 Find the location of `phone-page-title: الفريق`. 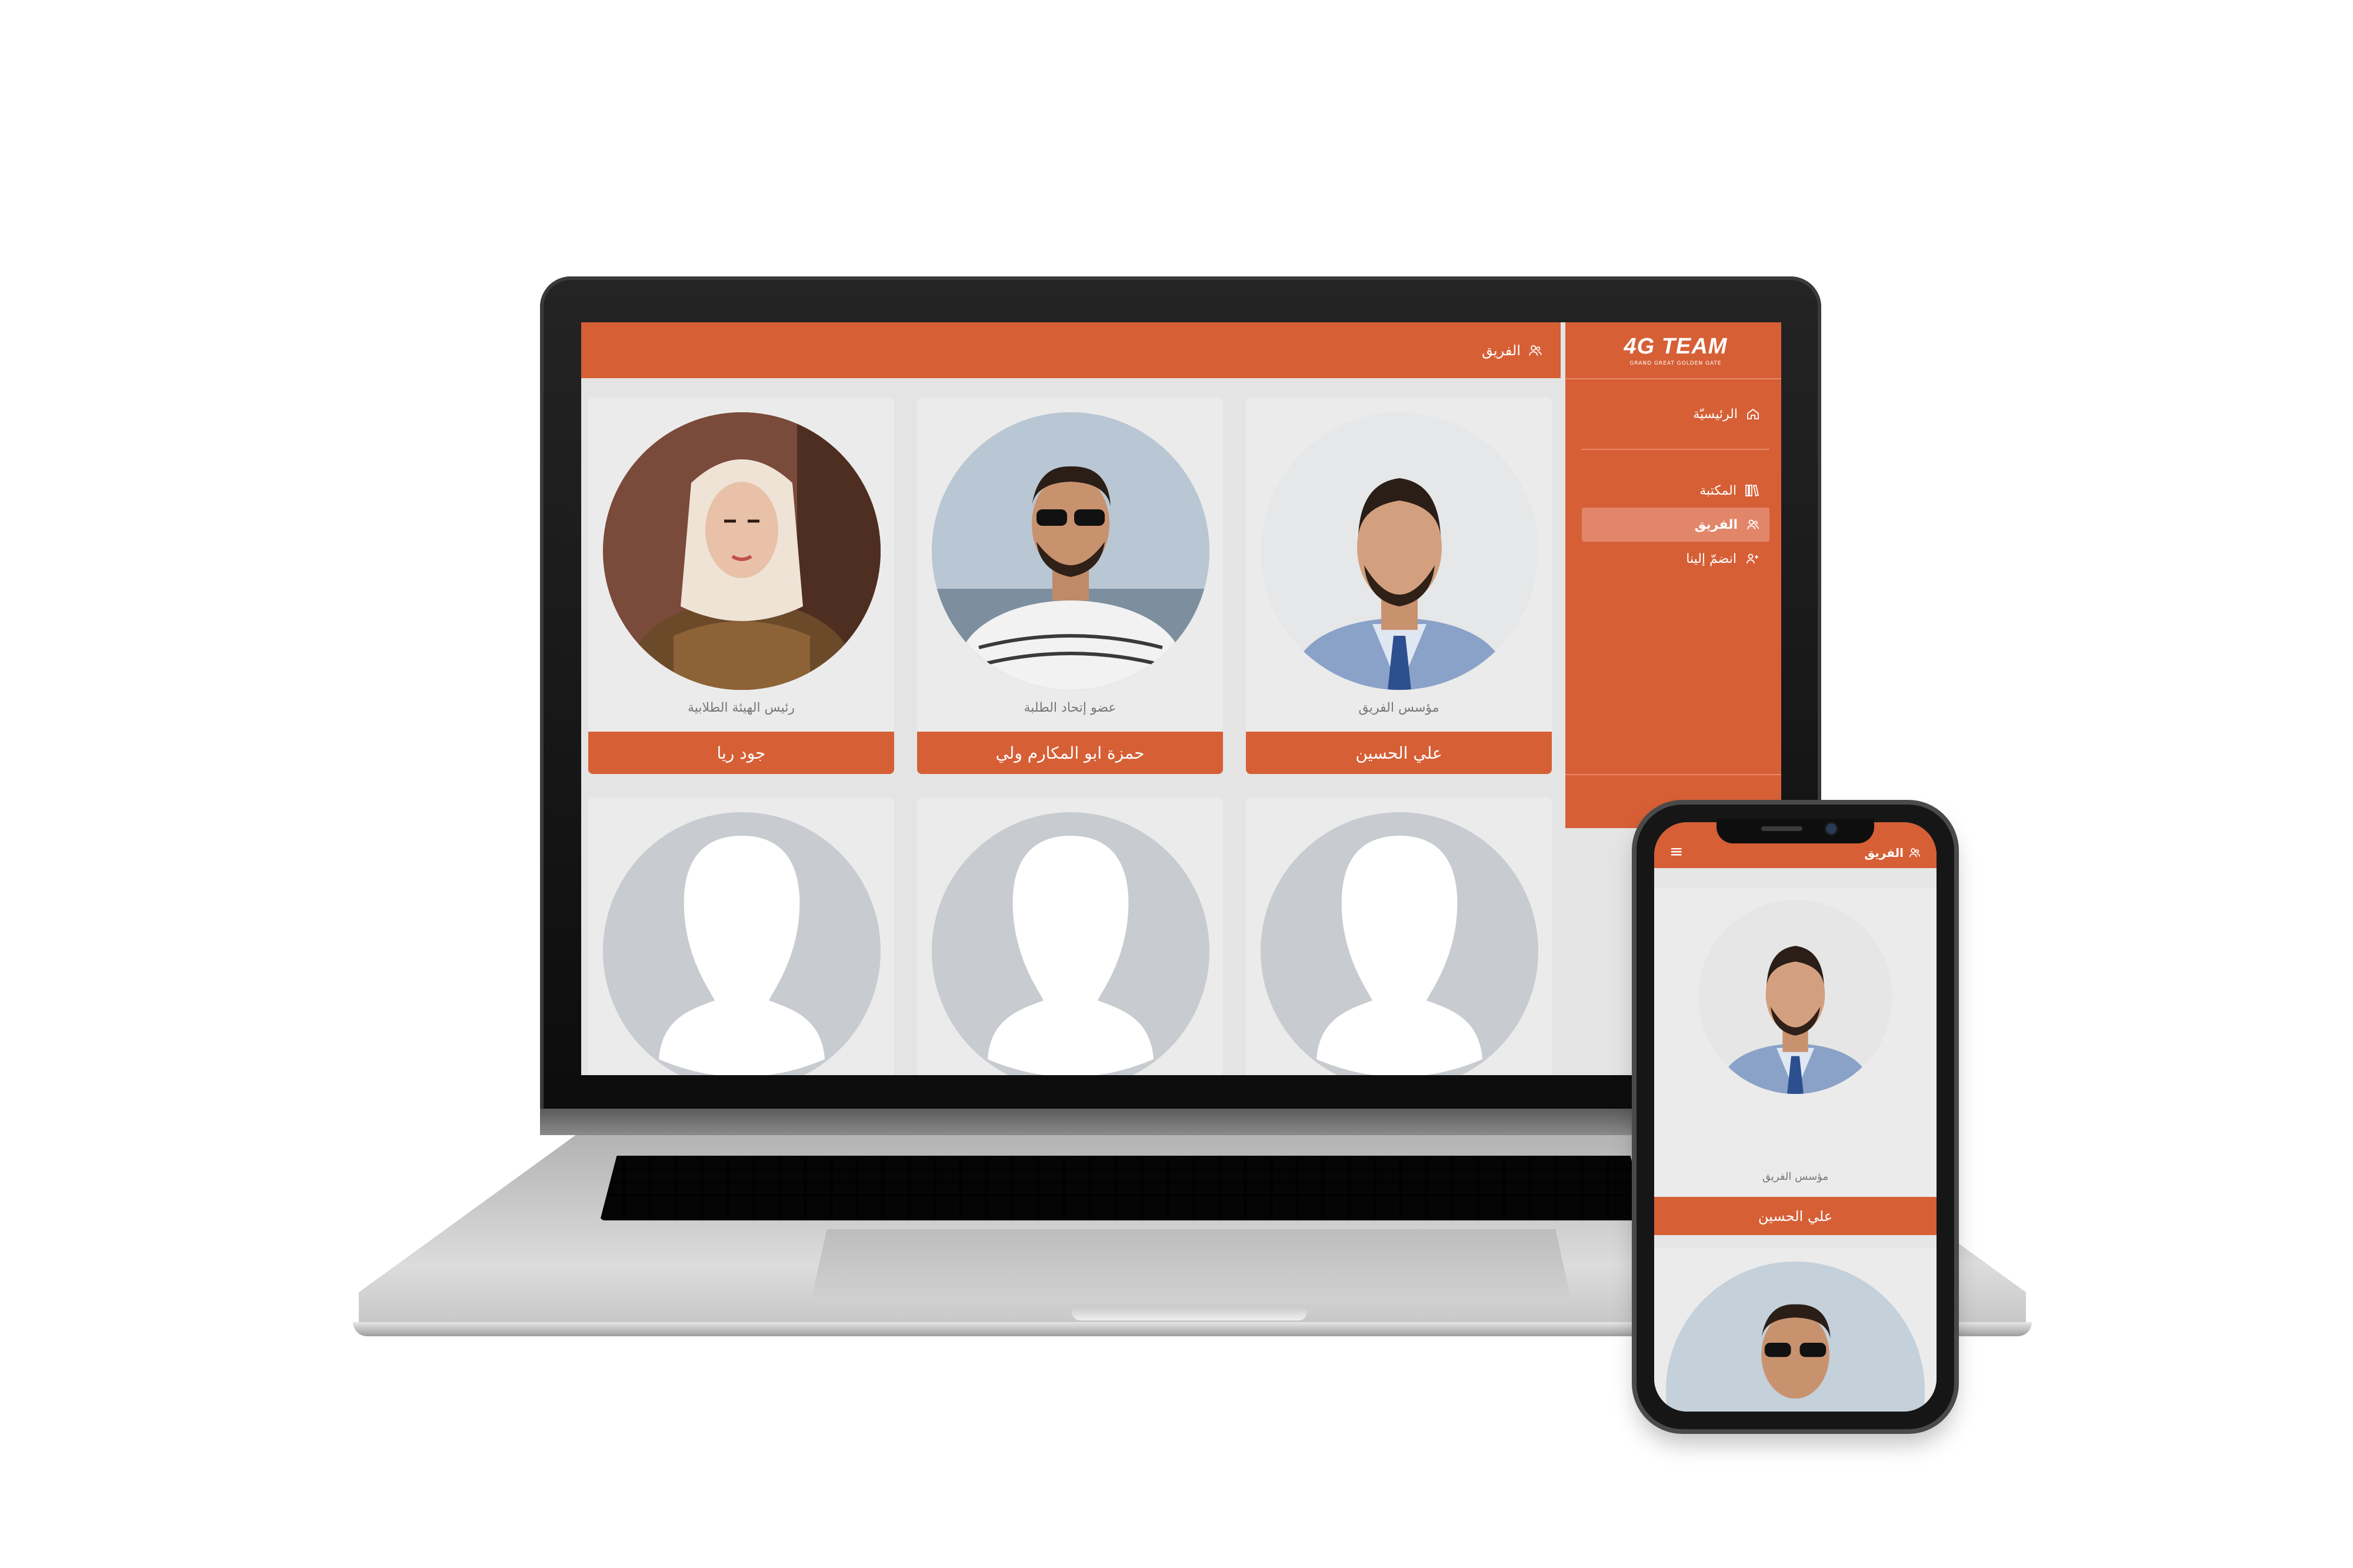

phone-page-title: الفريق is located at coordinates (1884, 853).